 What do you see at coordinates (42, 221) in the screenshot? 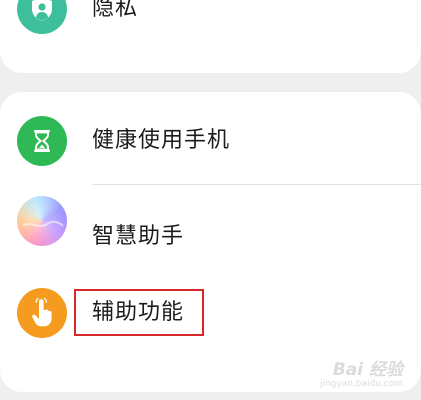
I see `smart-assistant-gradient-icon` at bounding box center [42, 221].